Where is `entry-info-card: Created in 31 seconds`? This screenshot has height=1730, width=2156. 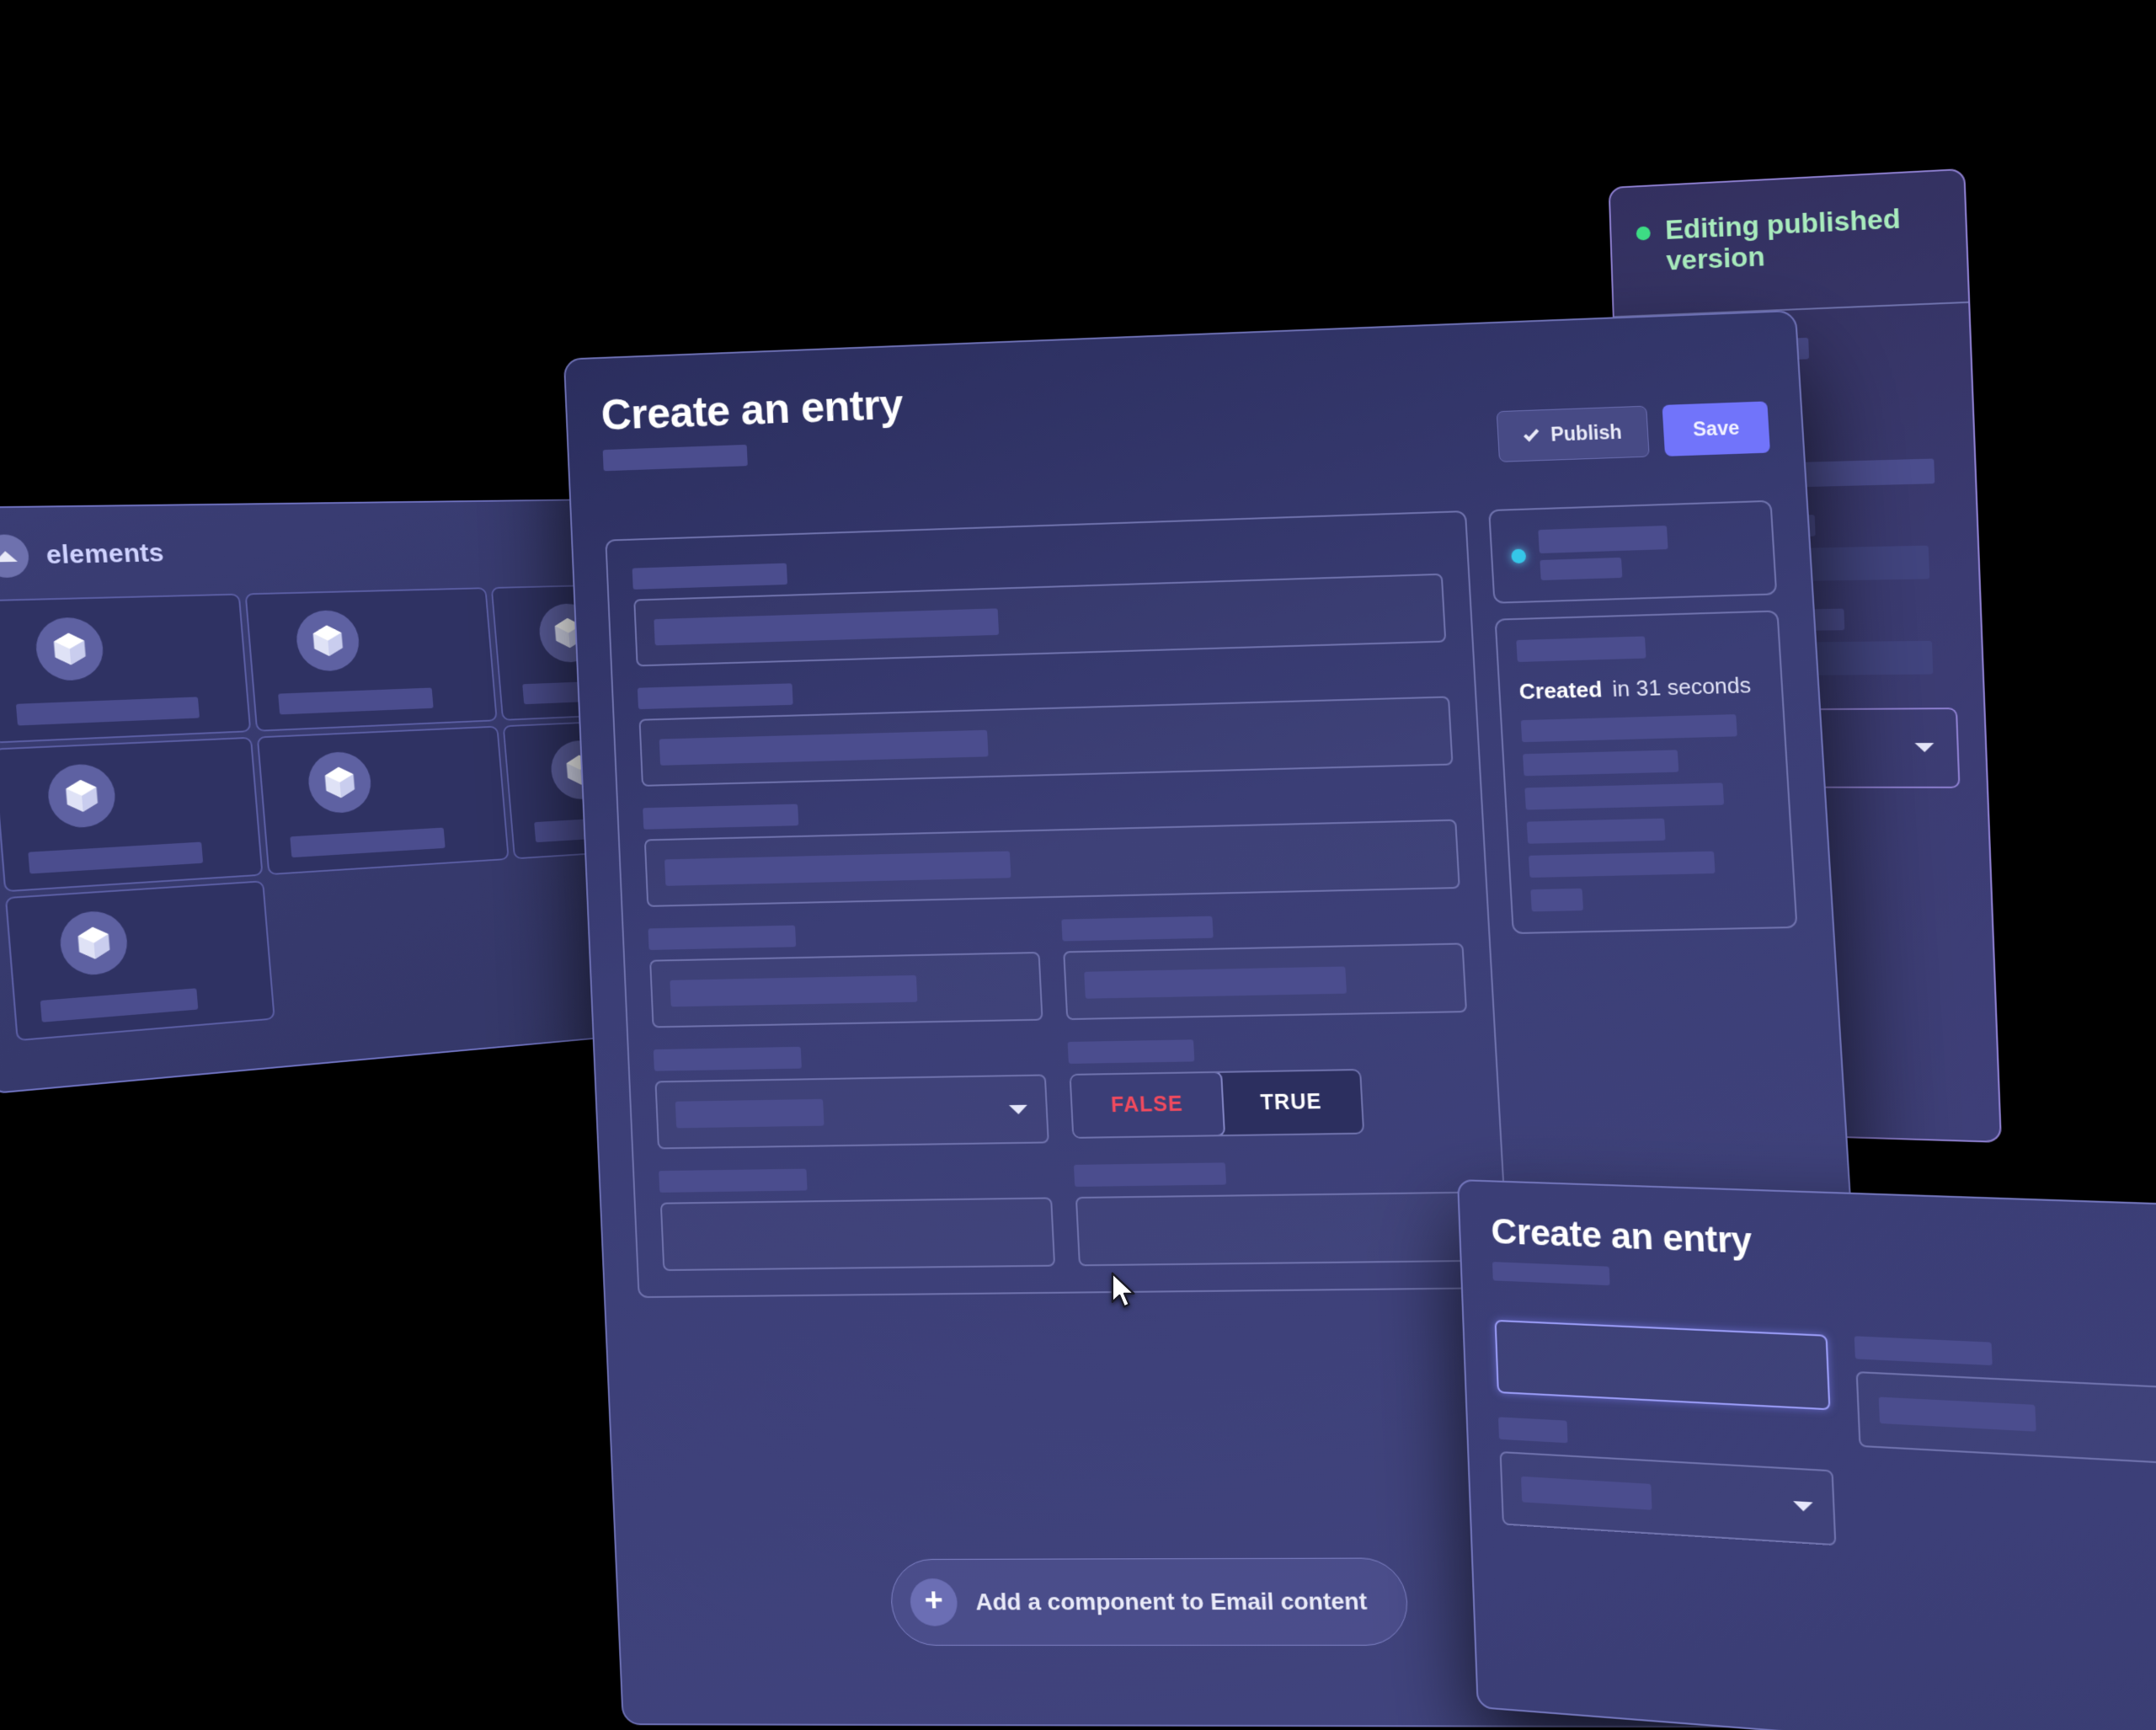 entry-info-card: Created in 31 seconds is located at coordinates (1646, 772).